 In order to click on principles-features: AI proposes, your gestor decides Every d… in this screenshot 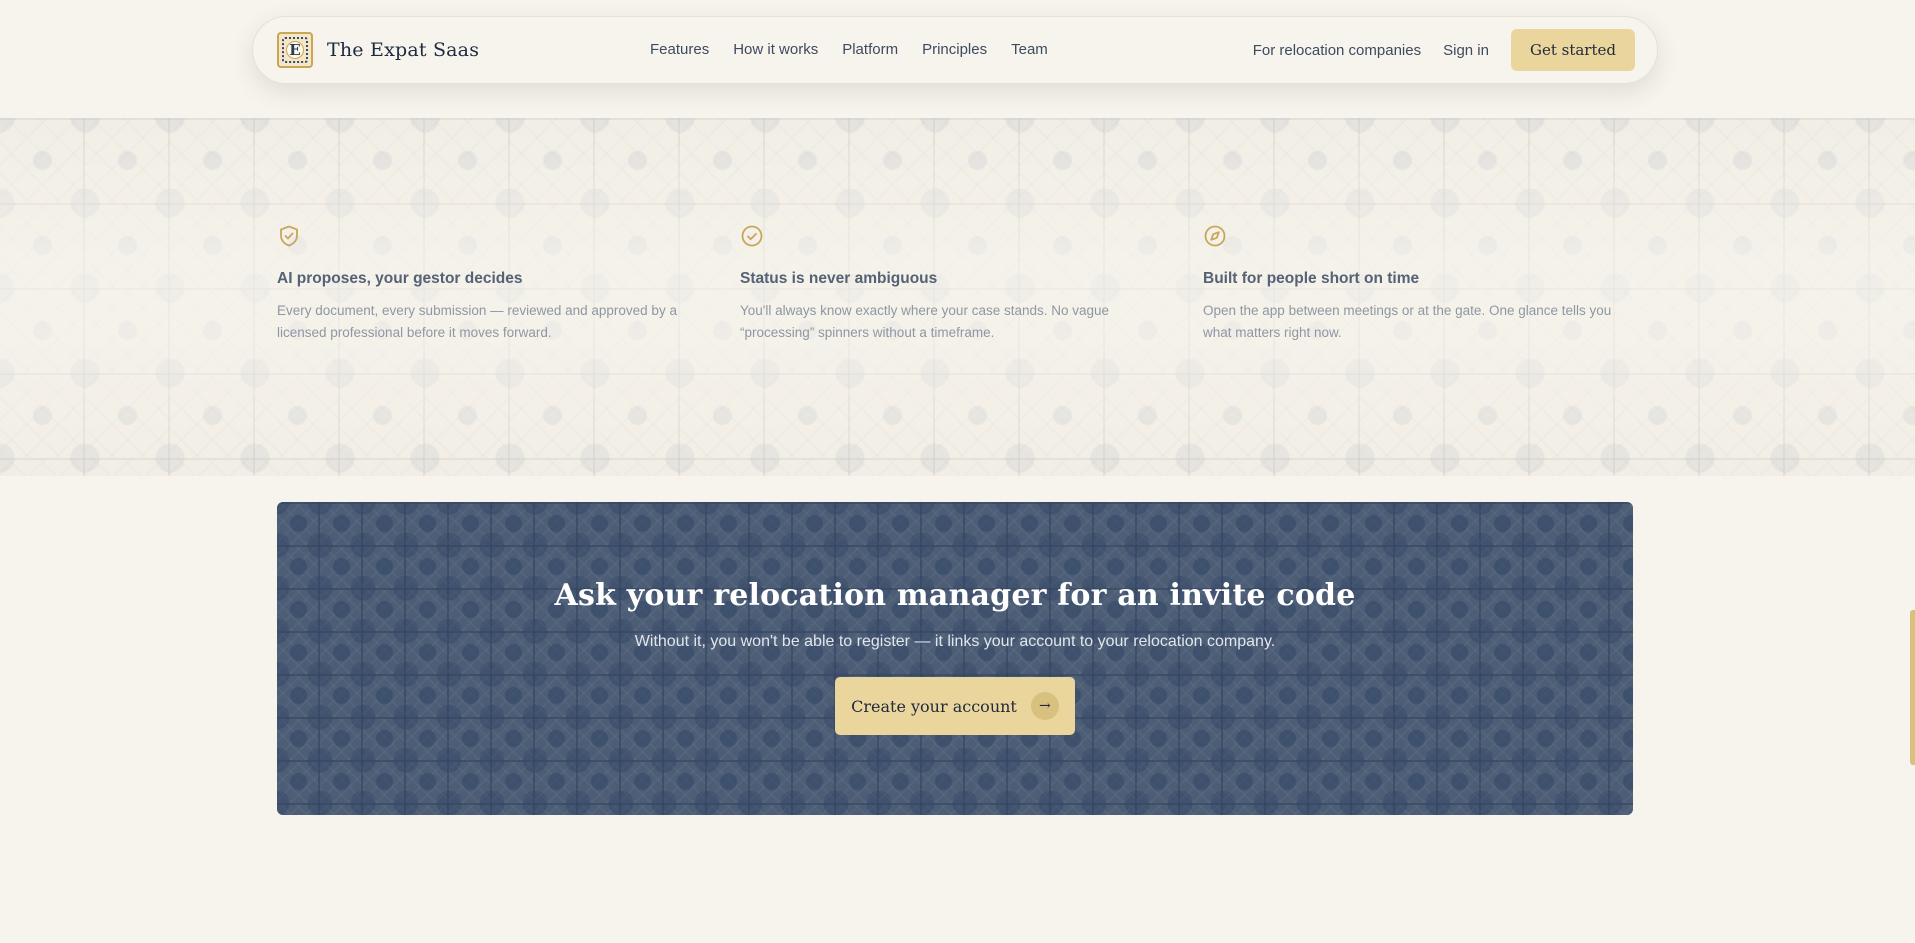, I will do `click(971, 284)`.